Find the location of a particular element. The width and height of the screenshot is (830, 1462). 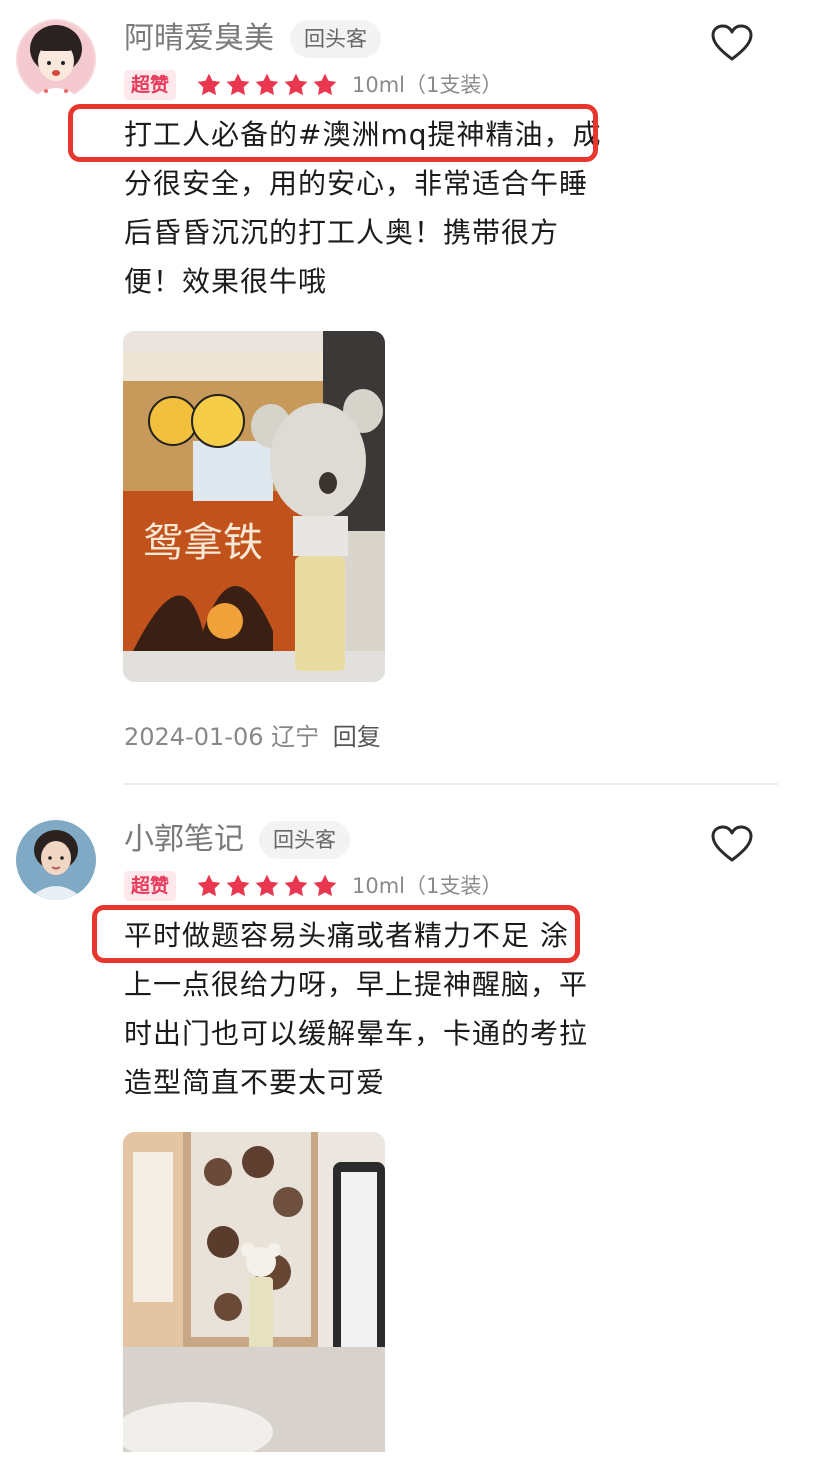

review-location: 辽宁 is located at coordinates (295, 737).